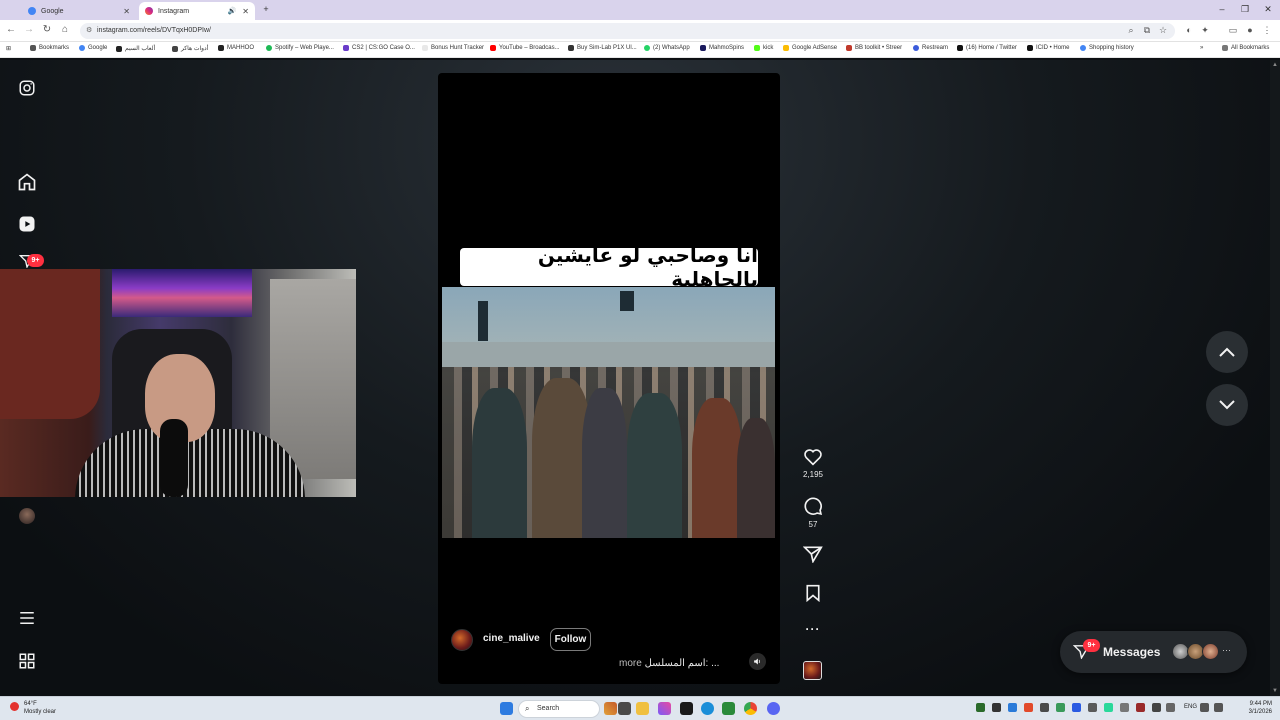  Describe the element at coordinates (1245, 9) in the screenshot. I see `restore-button: ❐` at that location.